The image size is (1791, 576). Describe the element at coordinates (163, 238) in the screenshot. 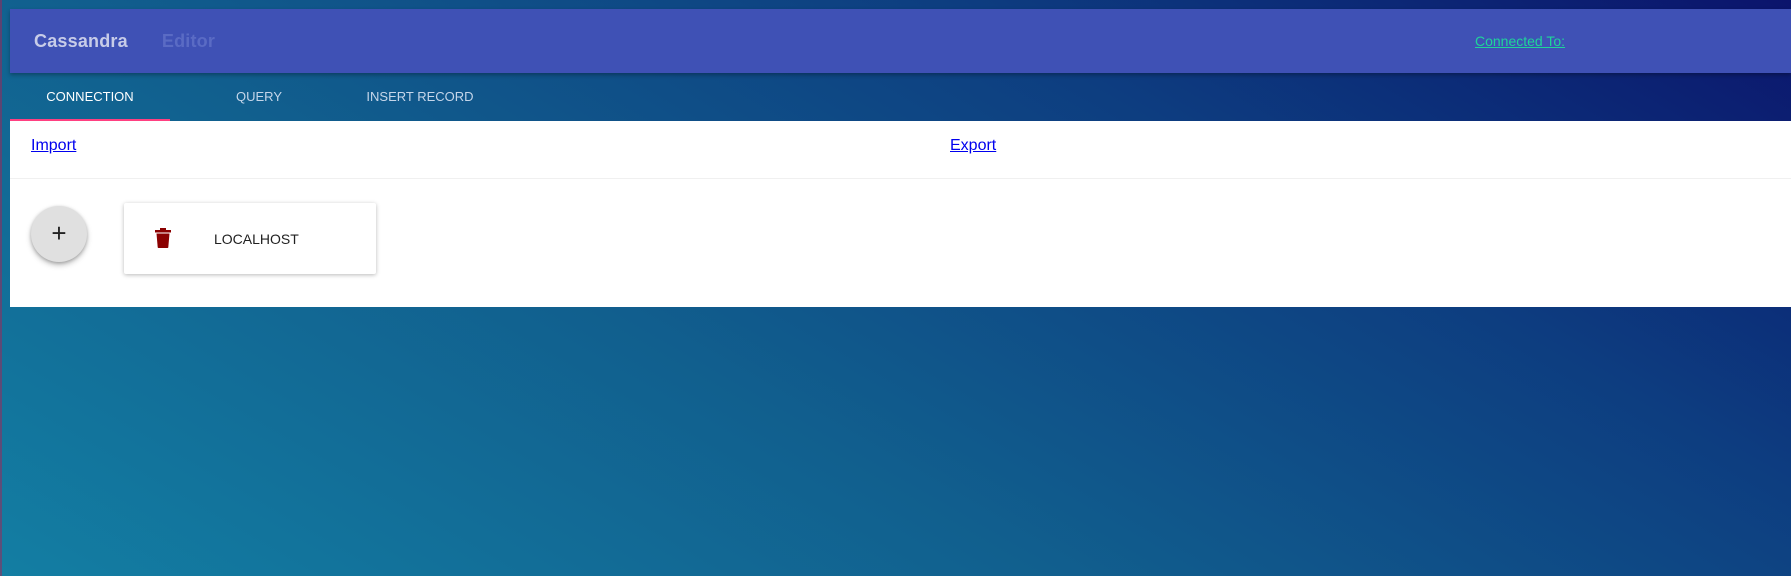

I see `trash-icon` at that location.